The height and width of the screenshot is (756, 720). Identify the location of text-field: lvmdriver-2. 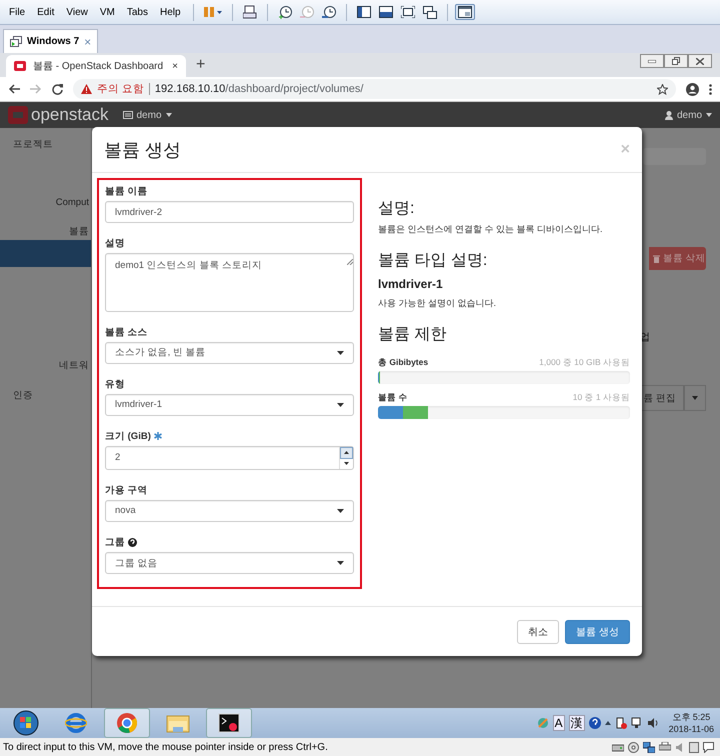
(229, 212).